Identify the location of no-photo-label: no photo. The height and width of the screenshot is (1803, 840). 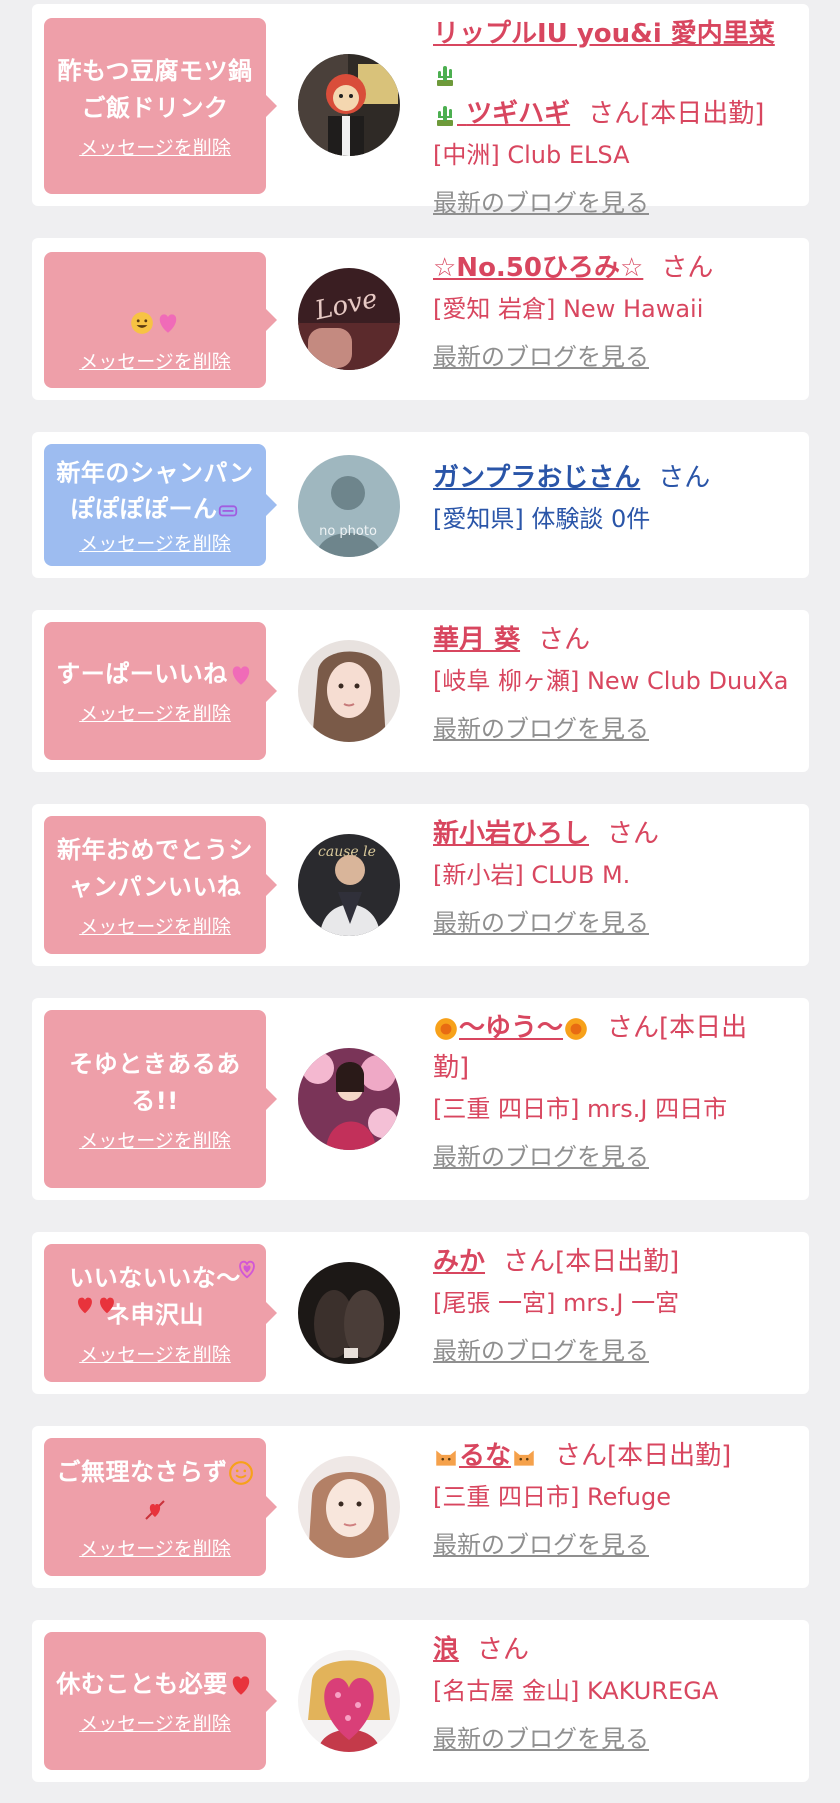
(348, 531).